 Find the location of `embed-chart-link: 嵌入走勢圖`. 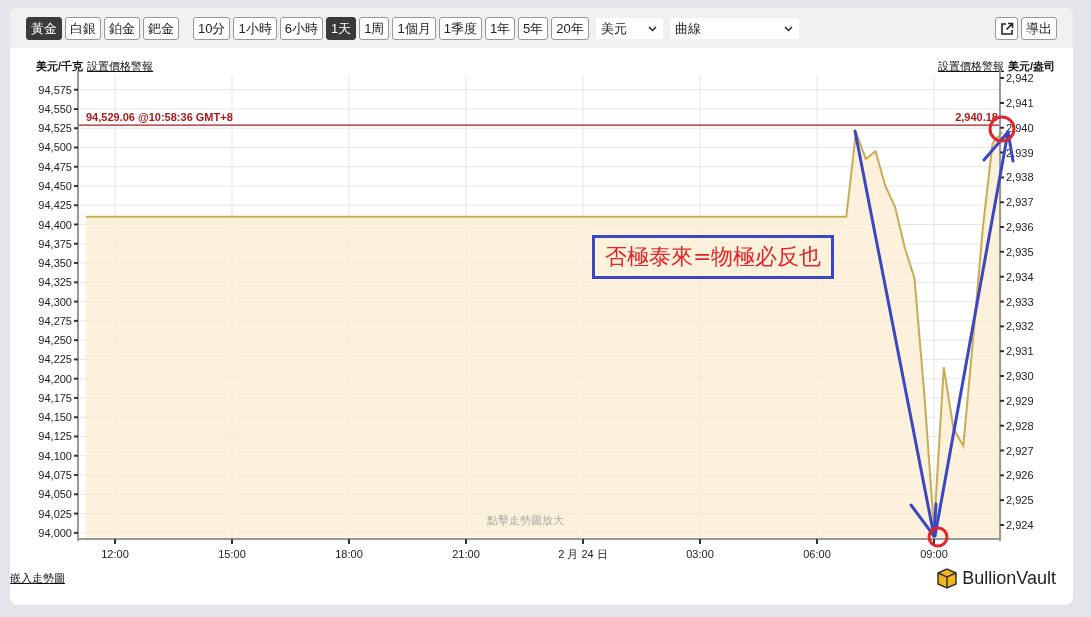

embed-chart-link: 嵌入走勢圖 is located at coordinates (37, 578).